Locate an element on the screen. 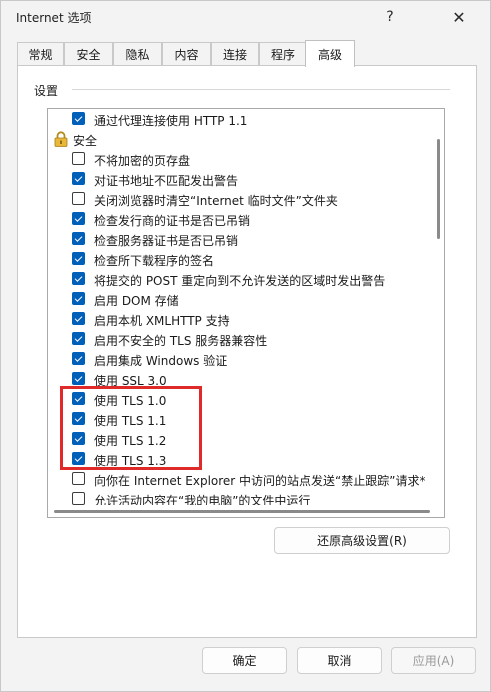  close-icon: ✕ is located at coordinates (459, 17).